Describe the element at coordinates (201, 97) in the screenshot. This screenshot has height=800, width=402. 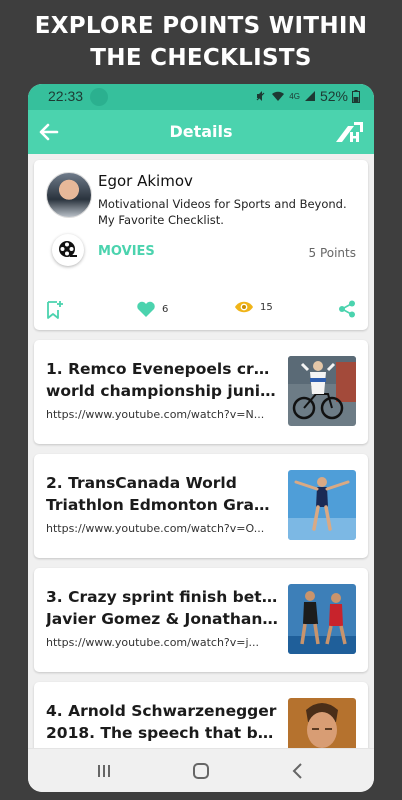
I see `status-bar: 22:33 4G 52%` at that location.